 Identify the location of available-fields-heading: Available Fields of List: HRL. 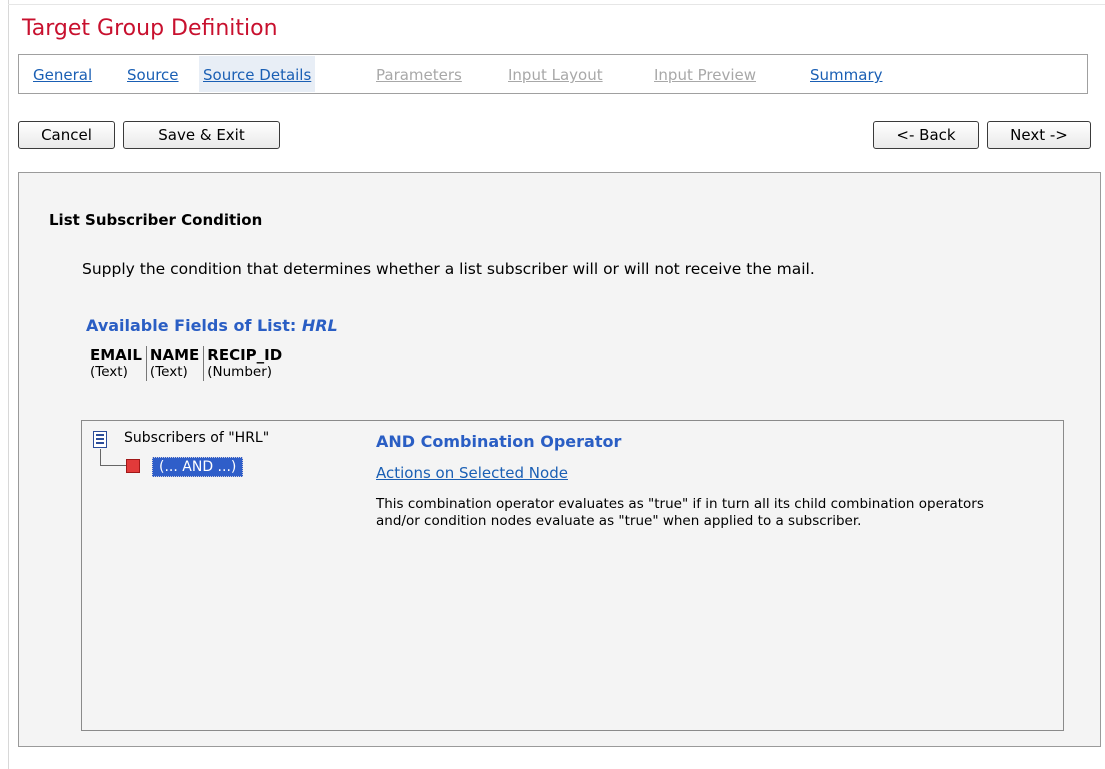
(212, 325).